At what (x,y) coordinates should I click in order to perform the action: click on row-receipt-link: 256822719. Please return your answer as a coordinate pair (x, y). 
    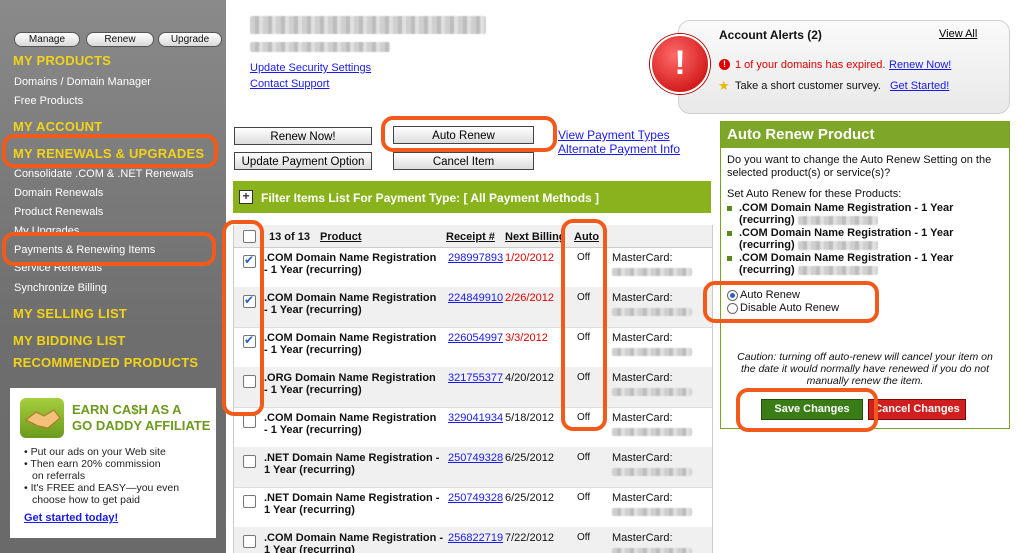
    Looking at the image, I should click on (475, 538).